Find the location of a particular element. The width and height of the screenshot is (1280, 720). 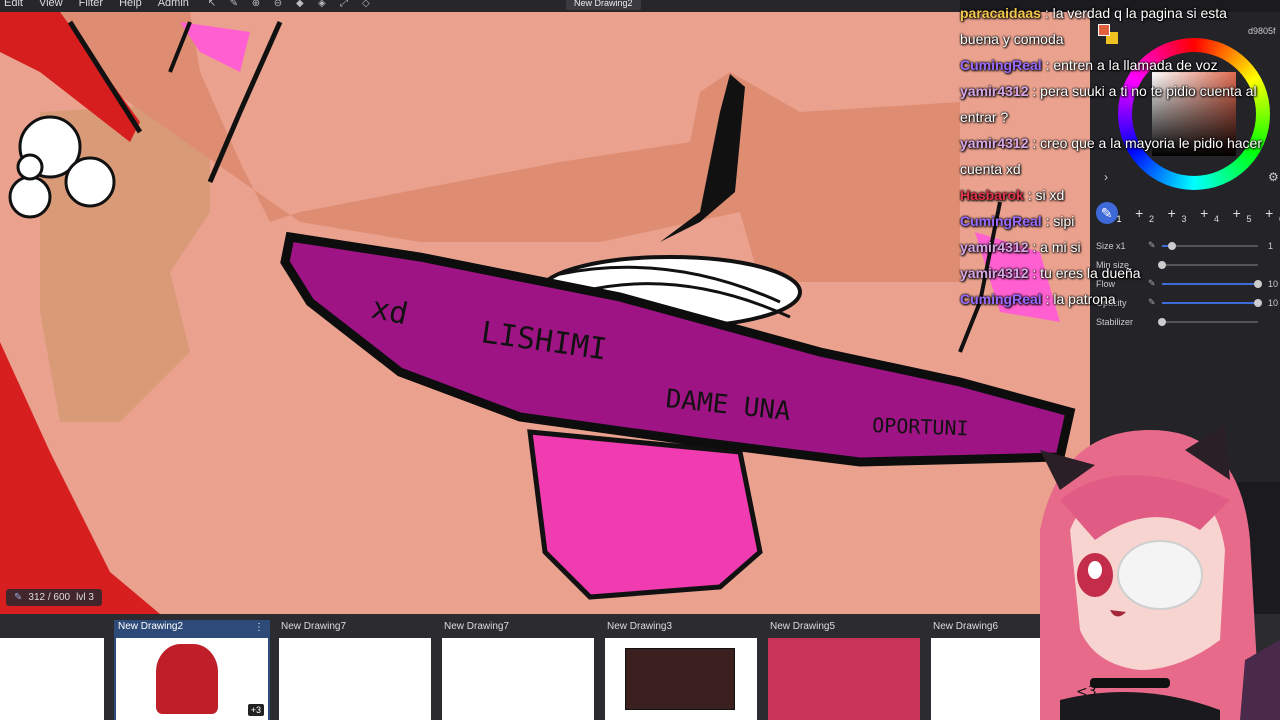

chat-text: : la patrona is located at coordinates (1078, 299).